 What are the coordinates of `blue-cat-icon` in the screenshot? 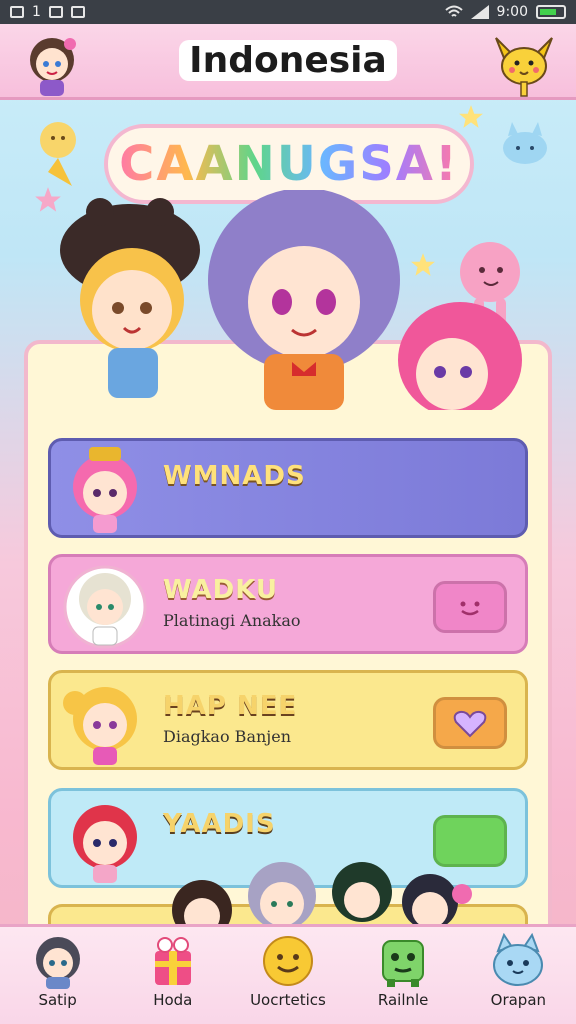 It's located at (518, 959).